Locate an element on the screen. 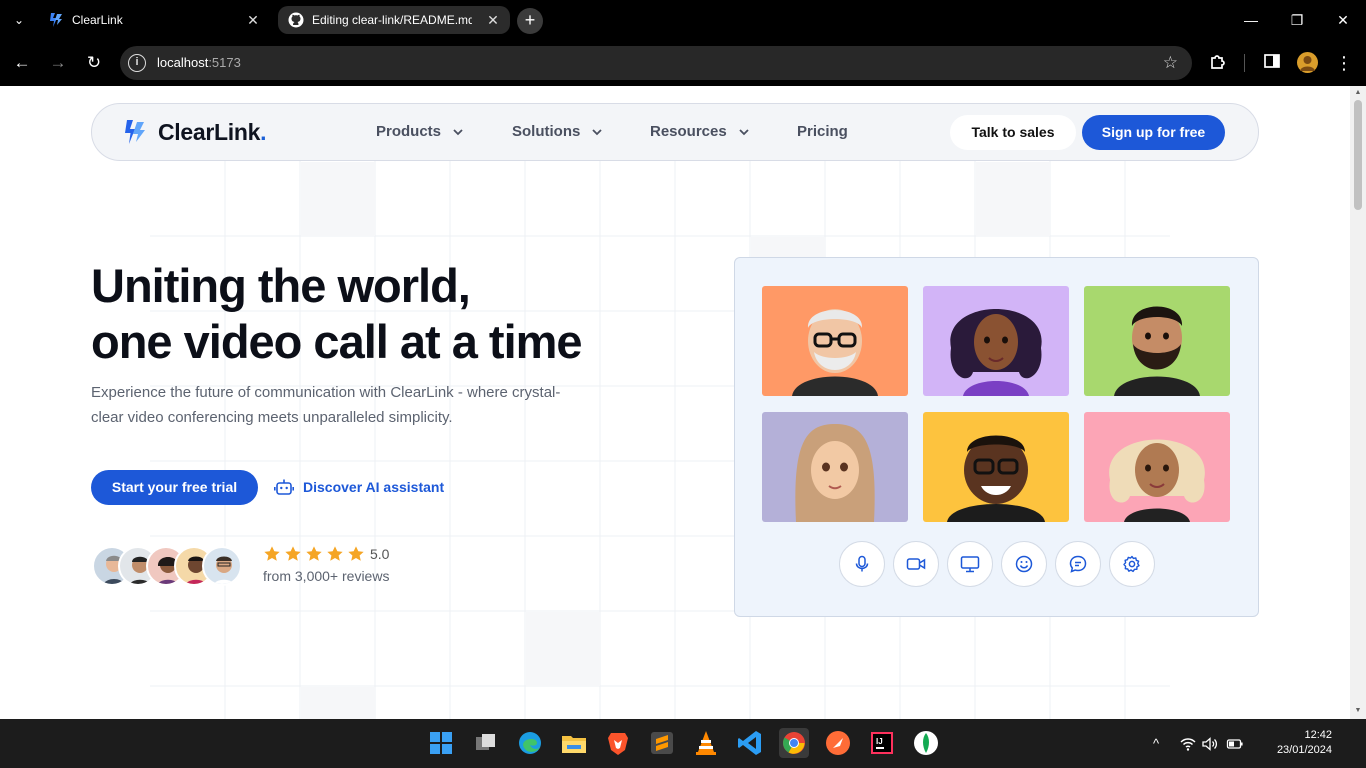 The height and width of the screenshot is (768, 1366). clearlink-favicon-icon is located at coordinates (56, 20).